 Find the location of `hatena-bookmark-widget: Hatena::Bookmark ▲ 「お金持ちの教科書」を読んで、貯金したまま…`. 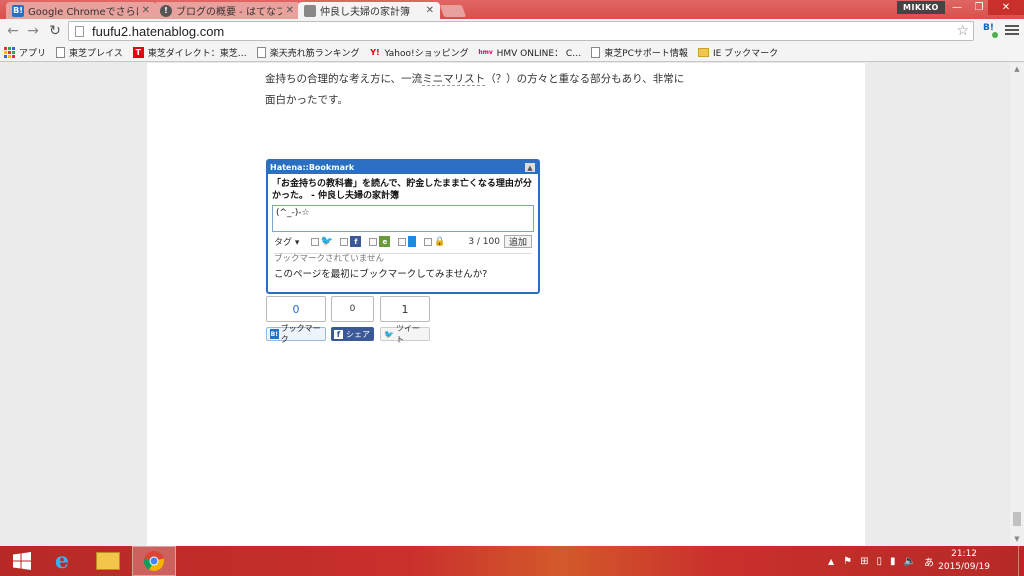

hatena-bookmark-widget: Hatena::Bookmark ▲ 「お金持ちの教科書」を読んで、貯金したまま… is located at coordinates (403, 226).